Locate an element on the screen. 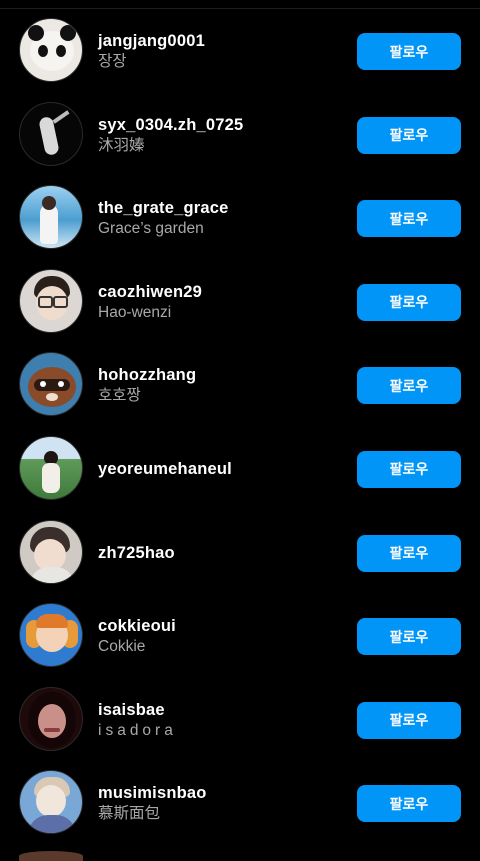 The image size is (480, 861). person-dark-hair-icon is located at coordinates (52, 720).